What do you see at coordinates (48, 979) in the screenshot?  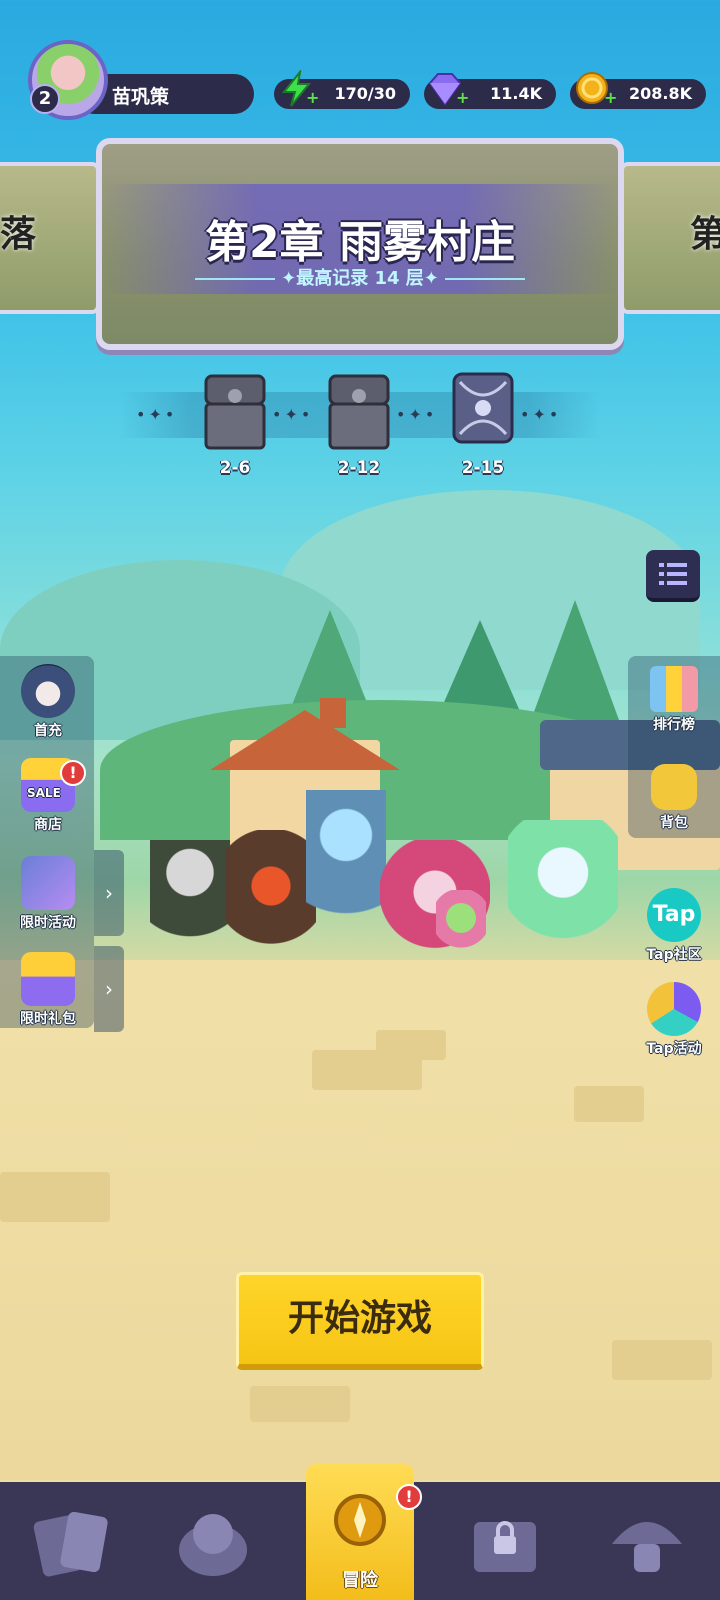 I see `gift-box-icon` at bounding box center [48, 979].